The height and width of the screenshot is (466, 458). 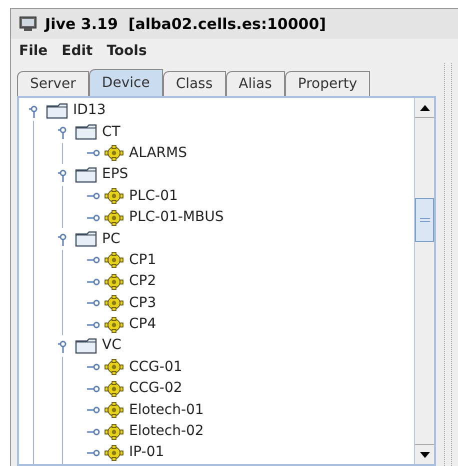 What do you see at coordinates (155, 389) in the screenshot?
I see `tree-item: CCG-02` at bounding box center [155, 389].